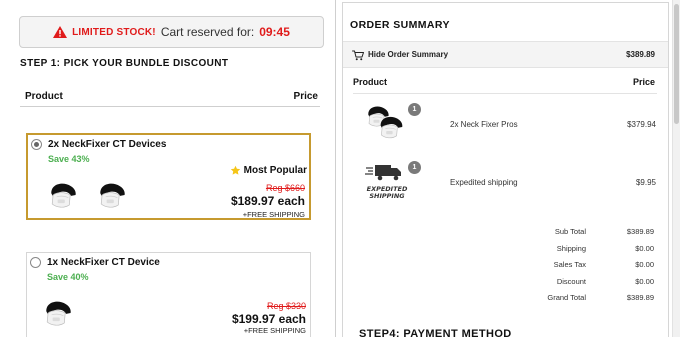  What do you see at coordinates (103, 262) in the screenshot?
I see `bundle-title: 1x NeckFixer CT Device` at bounding box center [103, 262].